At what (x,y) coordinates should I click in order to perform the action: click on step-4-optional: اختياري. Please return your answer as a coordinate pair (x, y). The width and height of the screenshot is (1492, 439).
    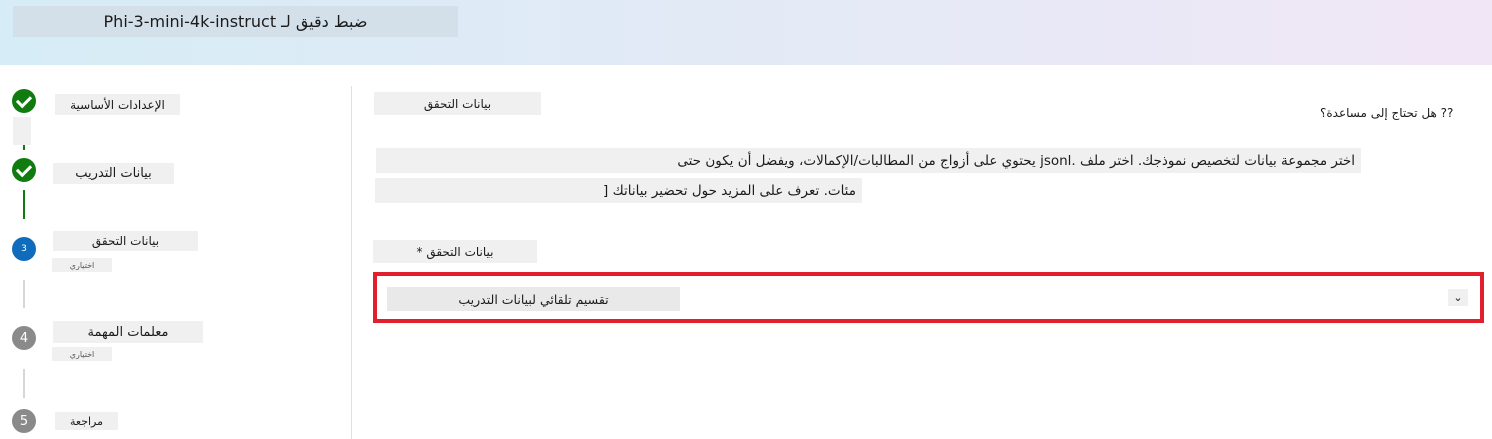
    Looking at the image, I should click on (82, 354).